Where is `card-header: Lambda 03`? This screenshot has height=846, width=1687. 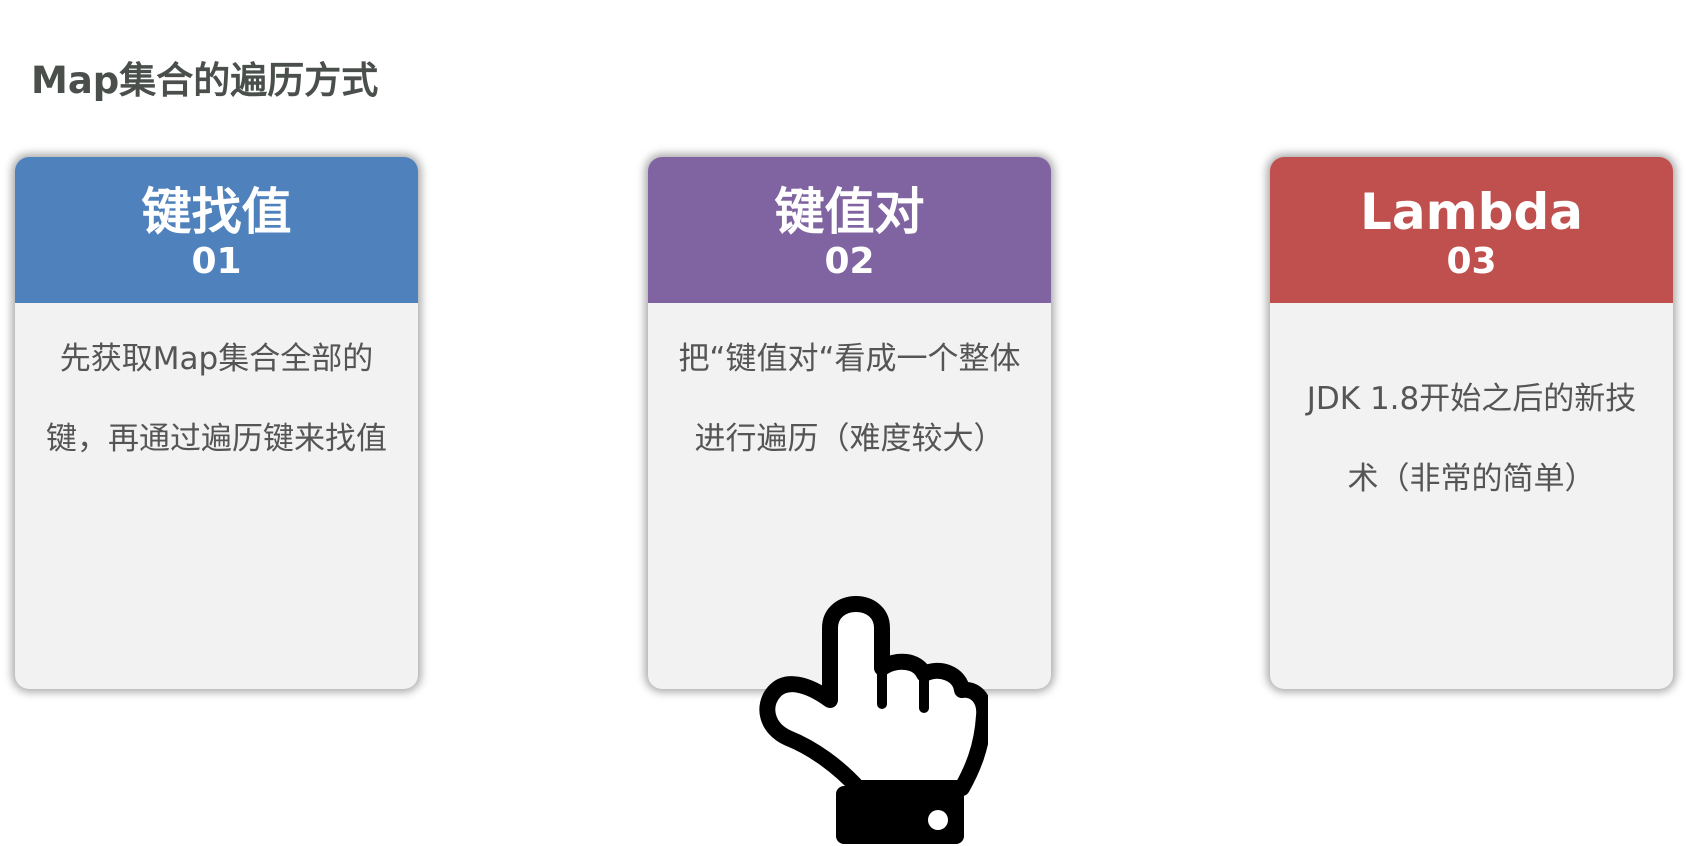
card-header: Lambda 03 is located at coordinates (1471, 230).